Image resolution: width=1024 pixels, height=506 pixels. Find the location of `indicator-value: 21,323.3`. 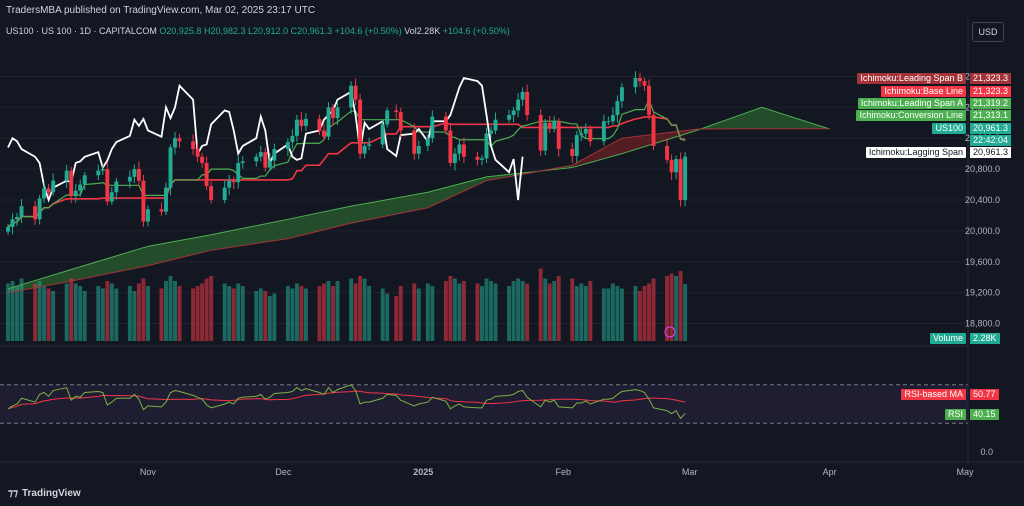

indicator-value: 21,323.3 is located at coordinates (991, 91).